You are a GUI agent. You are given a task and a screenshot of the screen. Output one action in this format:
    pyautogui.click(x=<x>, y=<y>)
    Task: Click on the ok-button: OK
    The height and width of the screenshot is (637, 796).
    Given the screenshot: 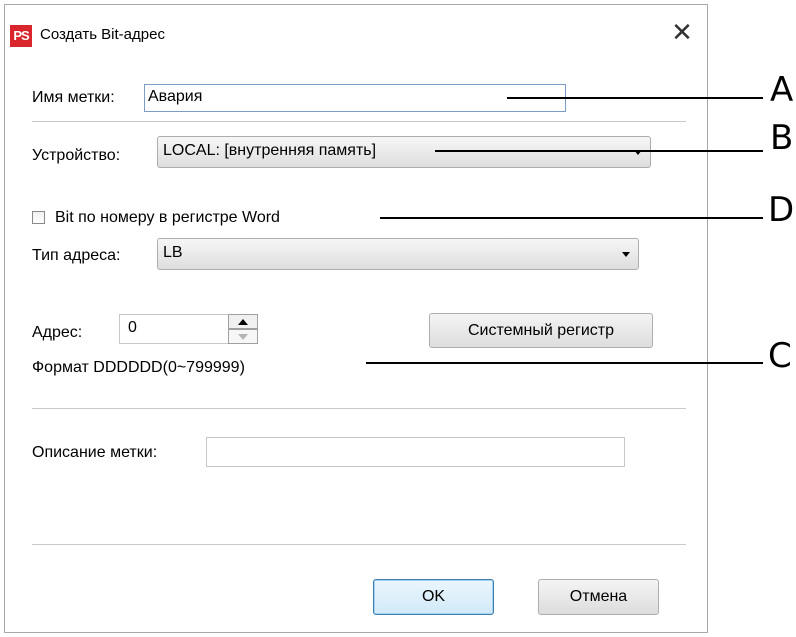 What is the action you would take?
    pyautogui.click(x=433, y=597)
    